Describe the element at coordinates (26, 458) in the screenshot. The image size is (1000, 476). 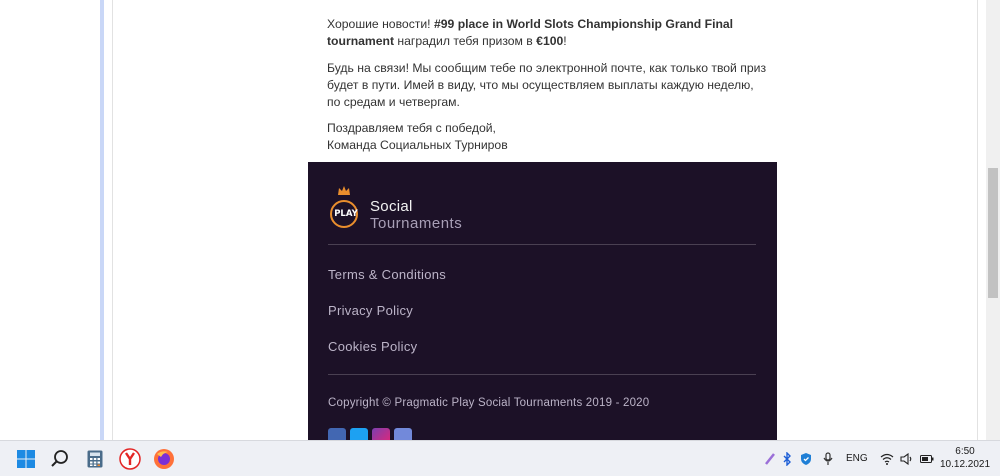
I see `windows-start-icon` at that location.